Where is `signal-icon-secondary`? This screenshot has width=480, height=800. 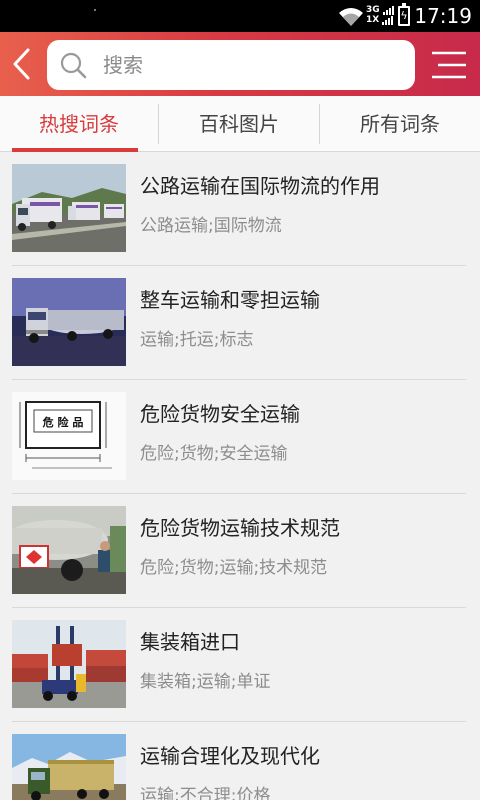 signal-icon-secondary is located at coordinates (388, 20).